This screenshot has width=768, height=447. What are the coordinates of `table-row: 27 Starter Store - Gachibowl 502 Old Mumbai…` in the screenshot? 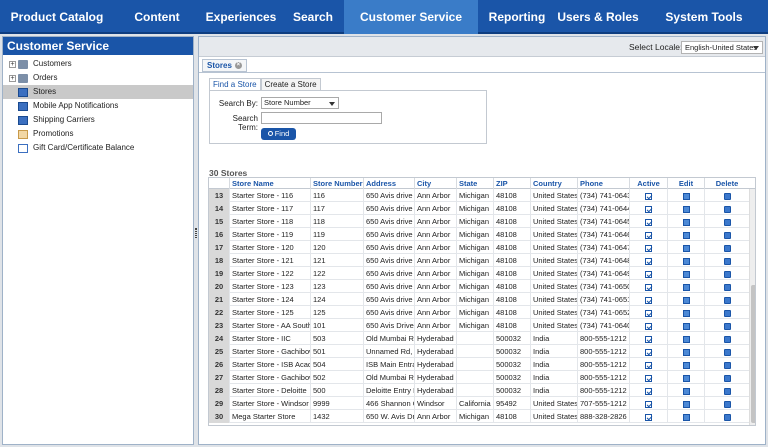 It's located at (482, 377).